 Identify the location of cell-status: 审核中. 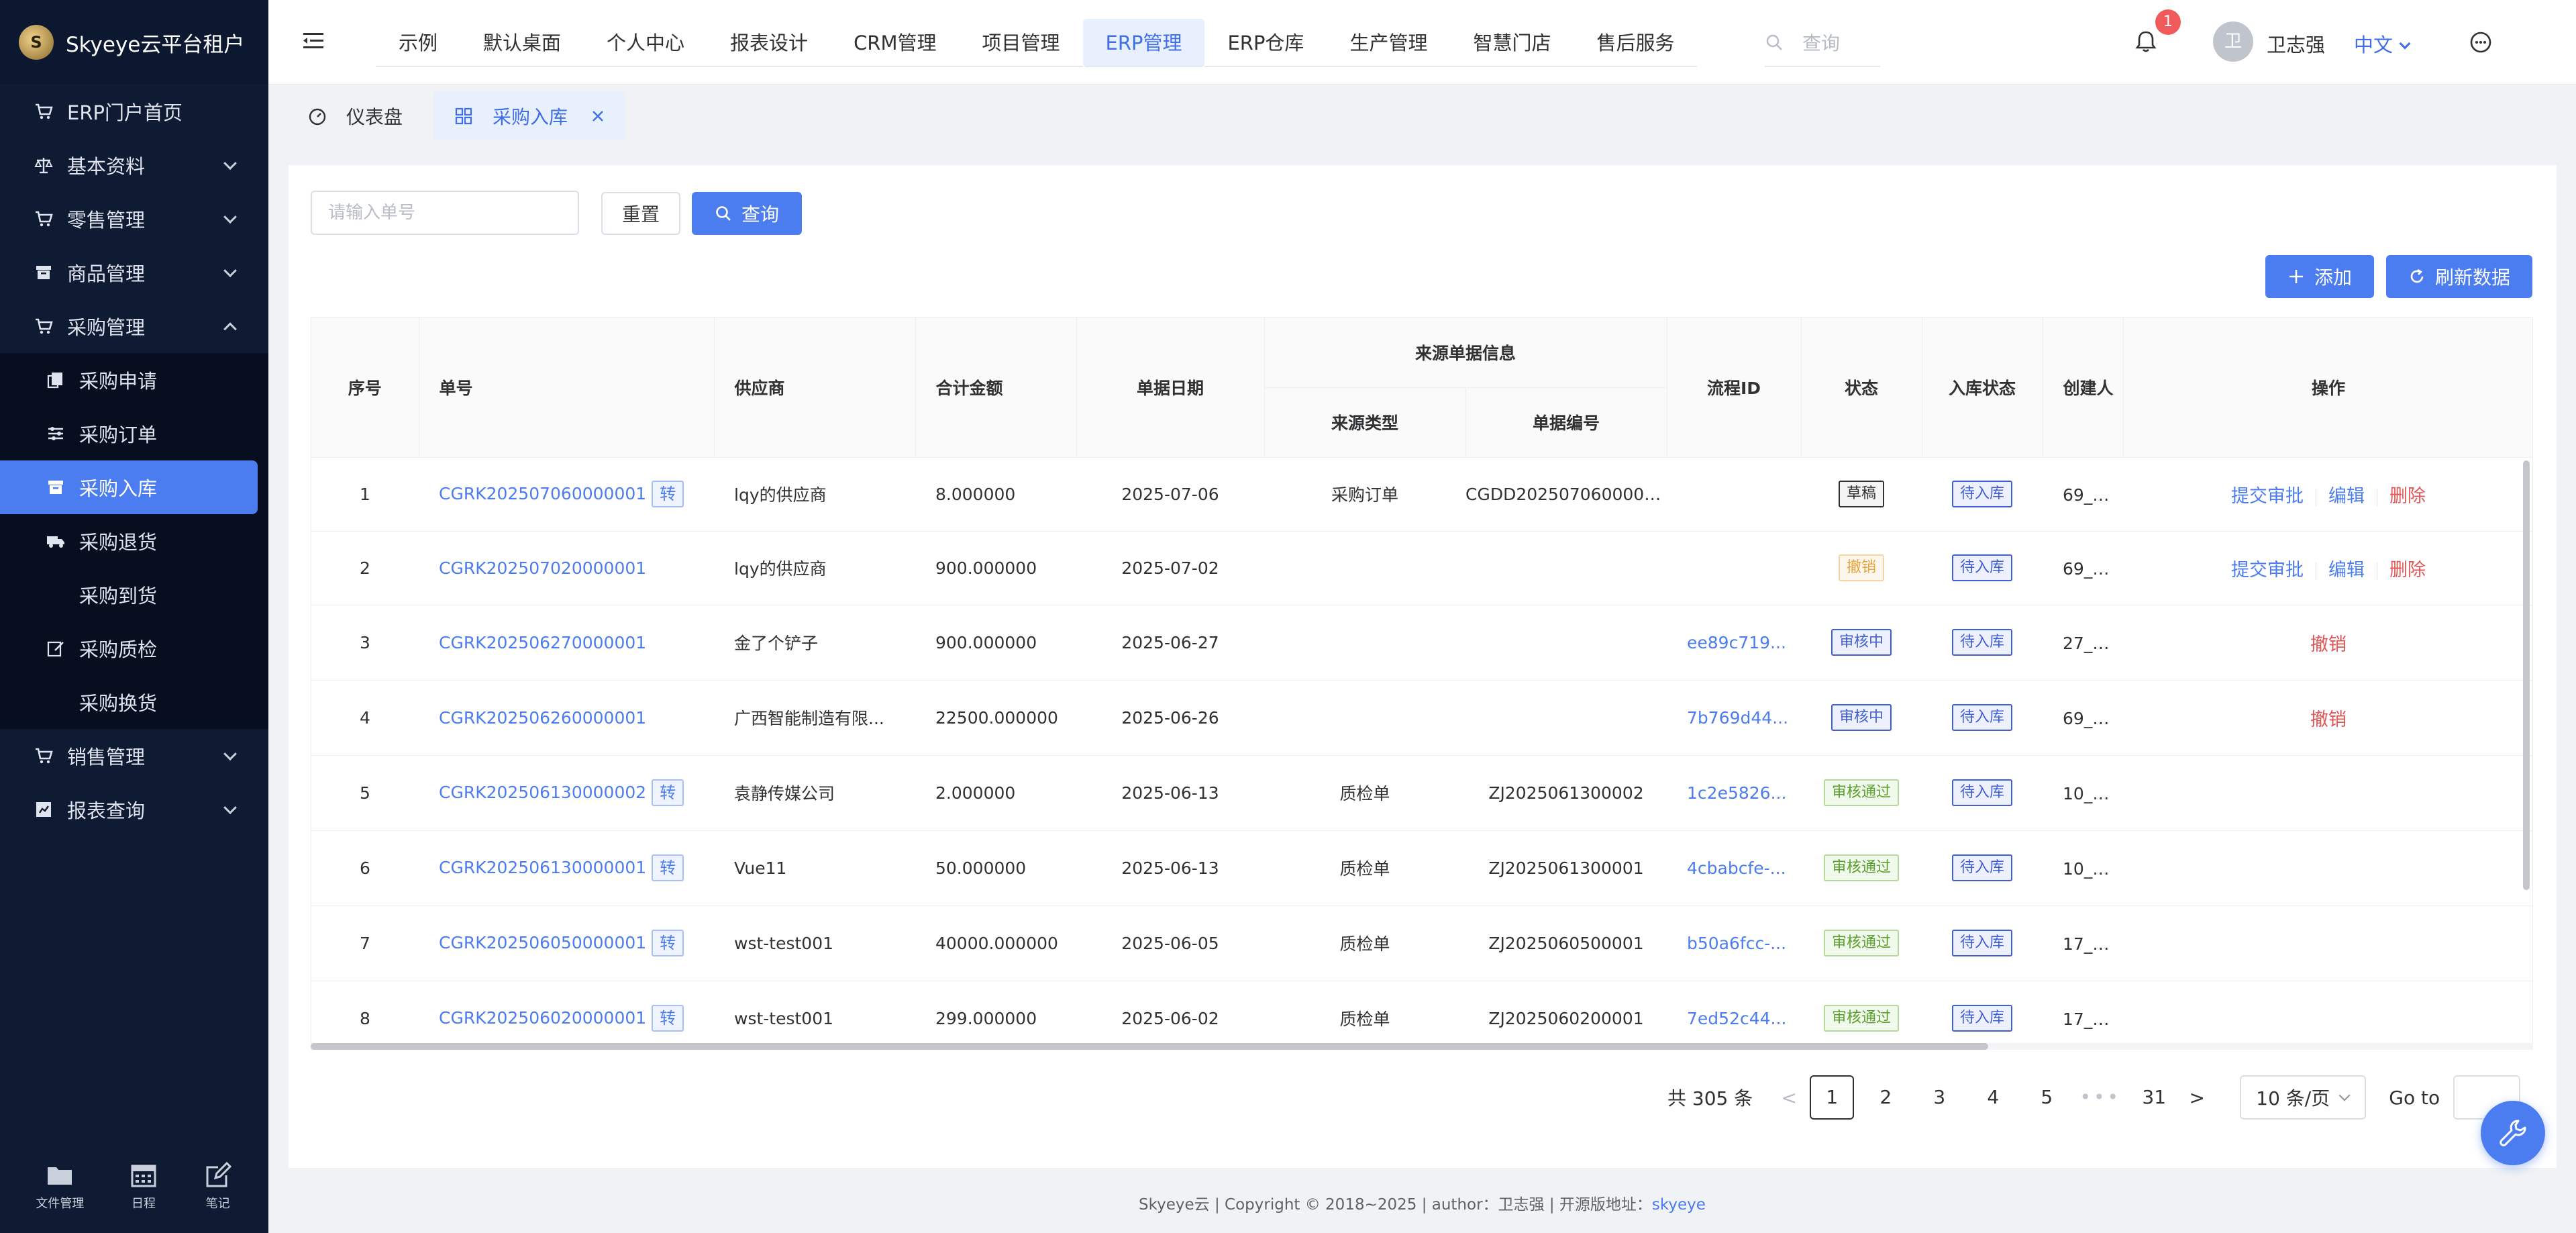
(1861, 643).